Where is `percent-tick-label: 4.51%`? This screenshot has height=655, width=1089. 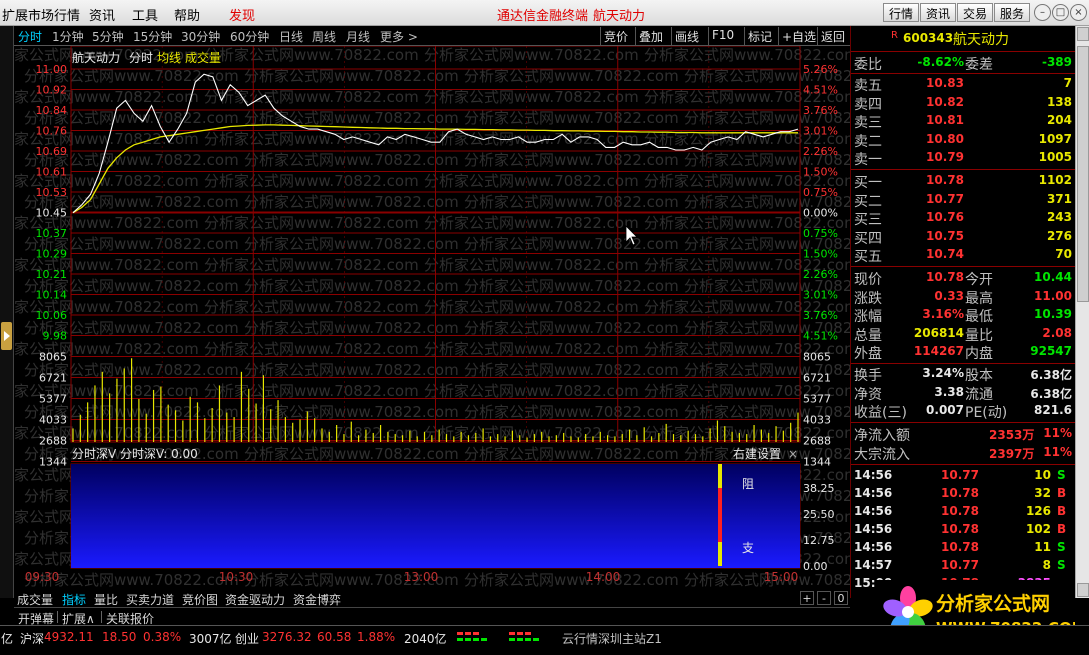
percent-tick-label: 4.51% is located at coordinates (820, 336).